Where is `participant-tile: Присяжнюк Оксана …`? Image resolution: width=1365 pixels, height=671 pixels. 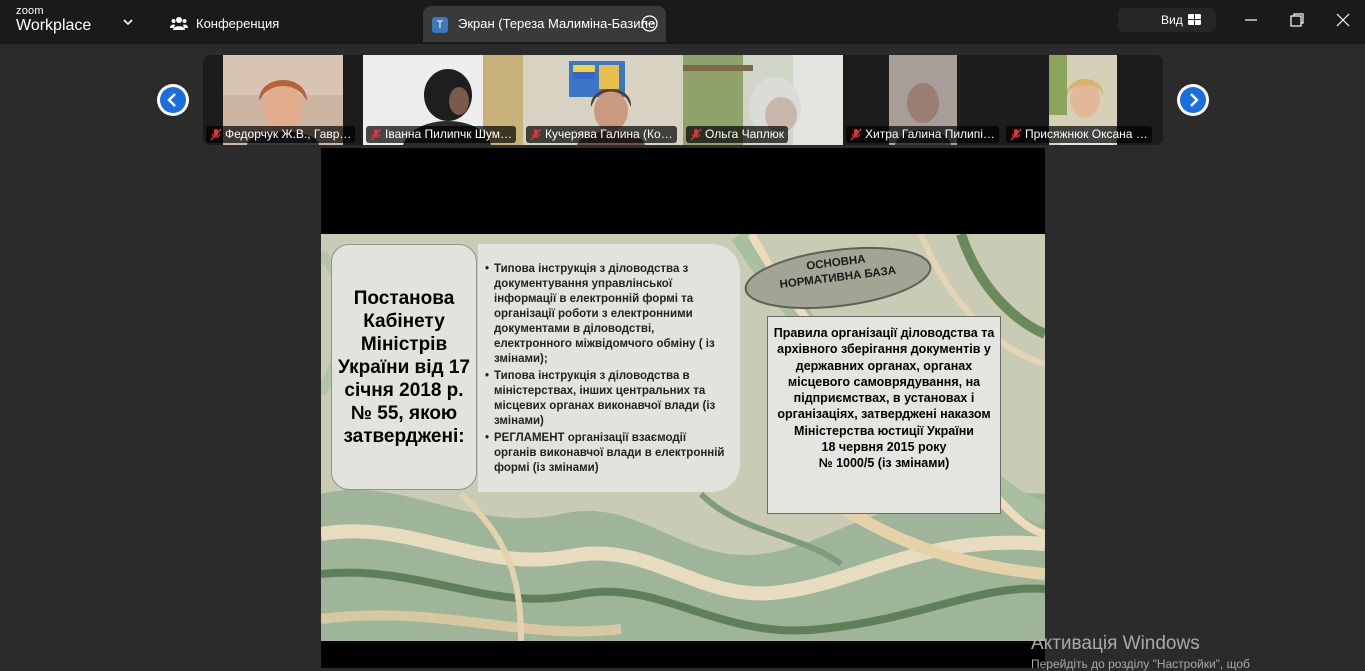
participant-tile: Присяжнюк Оксана … is located at coordinates (1083, 100).